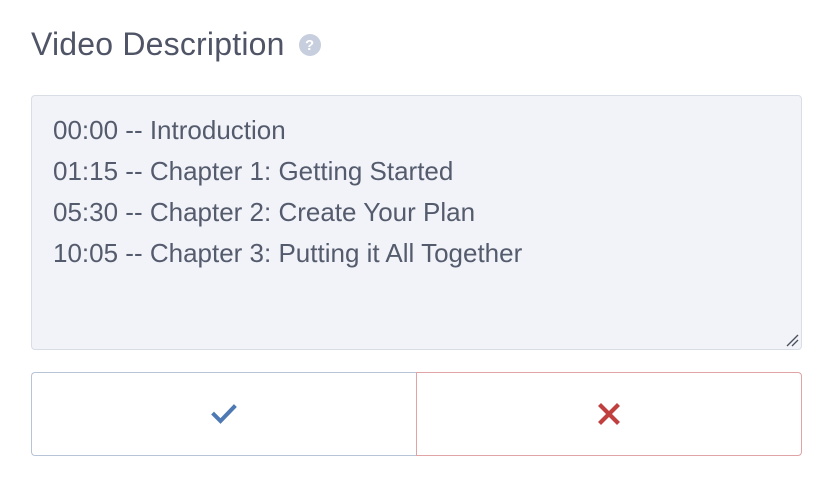  Describe the element at coordinates (791, 339) in the screenshot. I see `resize-handle-icon` at that location.